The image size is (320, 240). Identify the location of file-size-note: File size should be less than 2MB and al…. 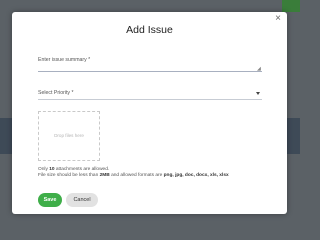
(133, 175).